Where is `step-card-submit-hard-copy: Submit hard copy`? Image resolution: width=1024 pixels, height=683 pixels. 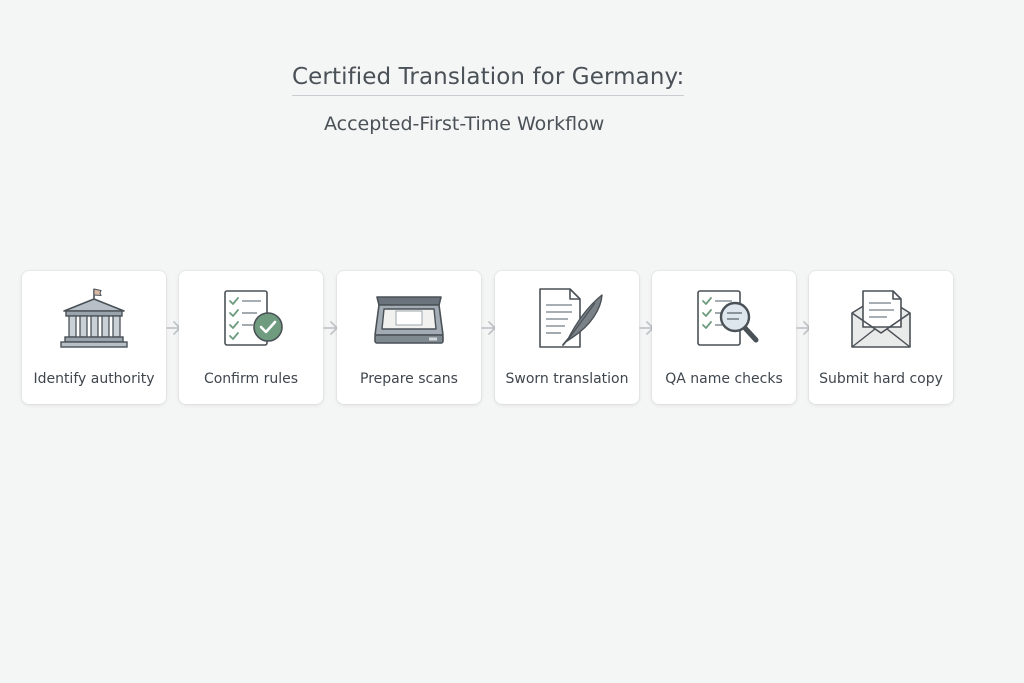 step-card-submit-hard-copy: Submit hard copy is located at coordinates (881, 337).